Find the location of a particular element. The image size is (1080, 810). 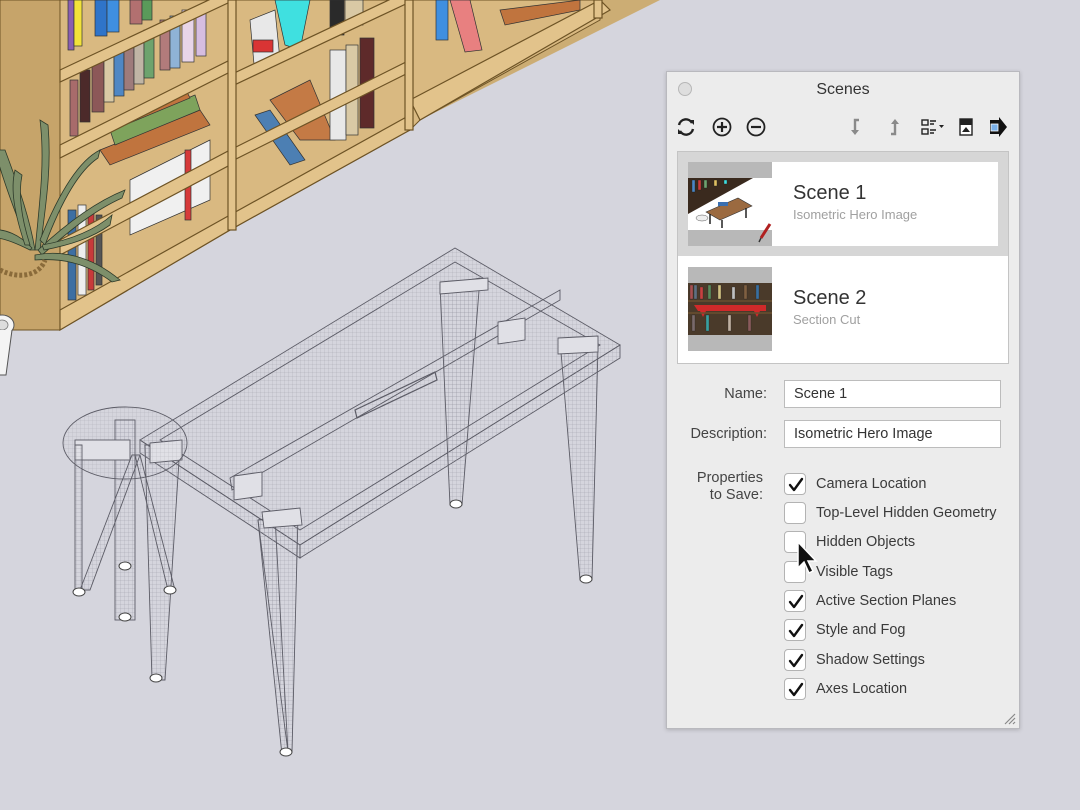

scene-description-input is located at coordinates (892, 434).